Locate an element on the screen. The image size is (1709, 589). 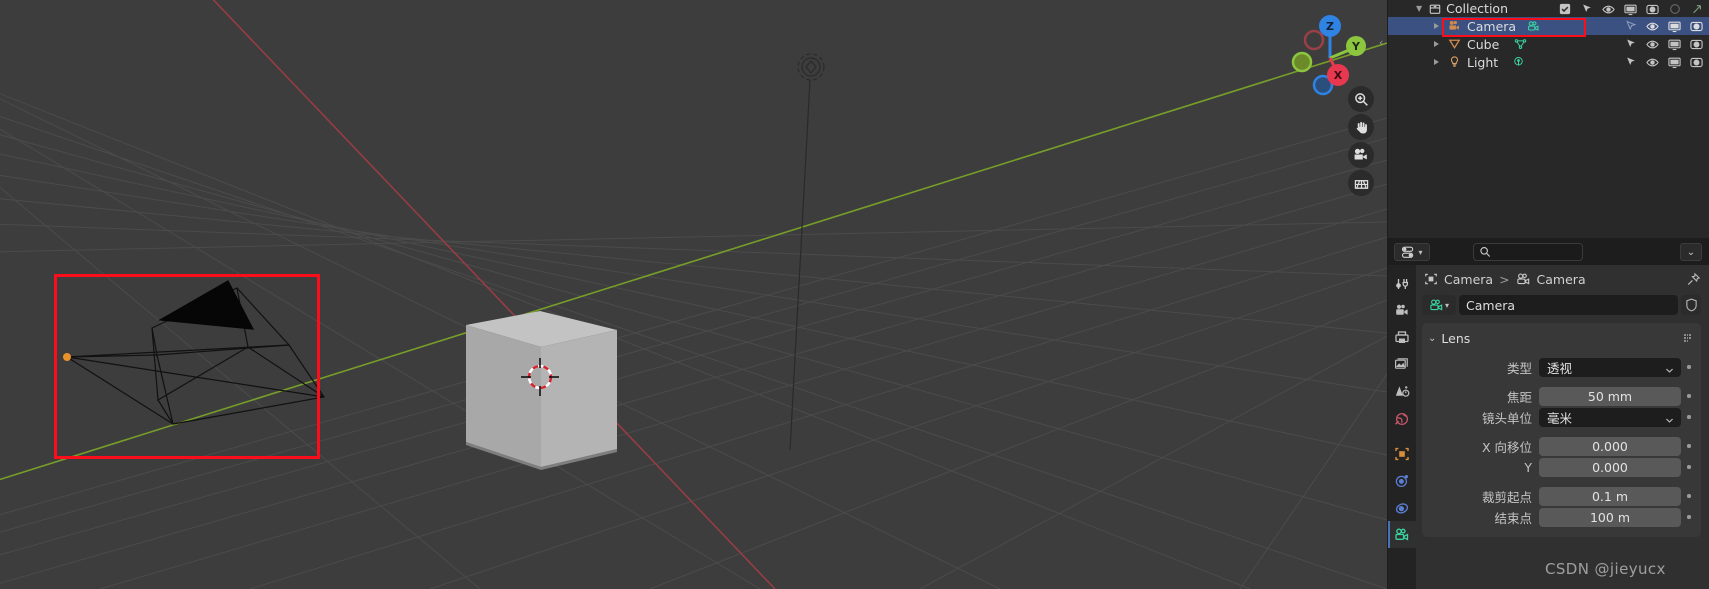
shift-x-animate-dot is located at coordinates (1689, 446).